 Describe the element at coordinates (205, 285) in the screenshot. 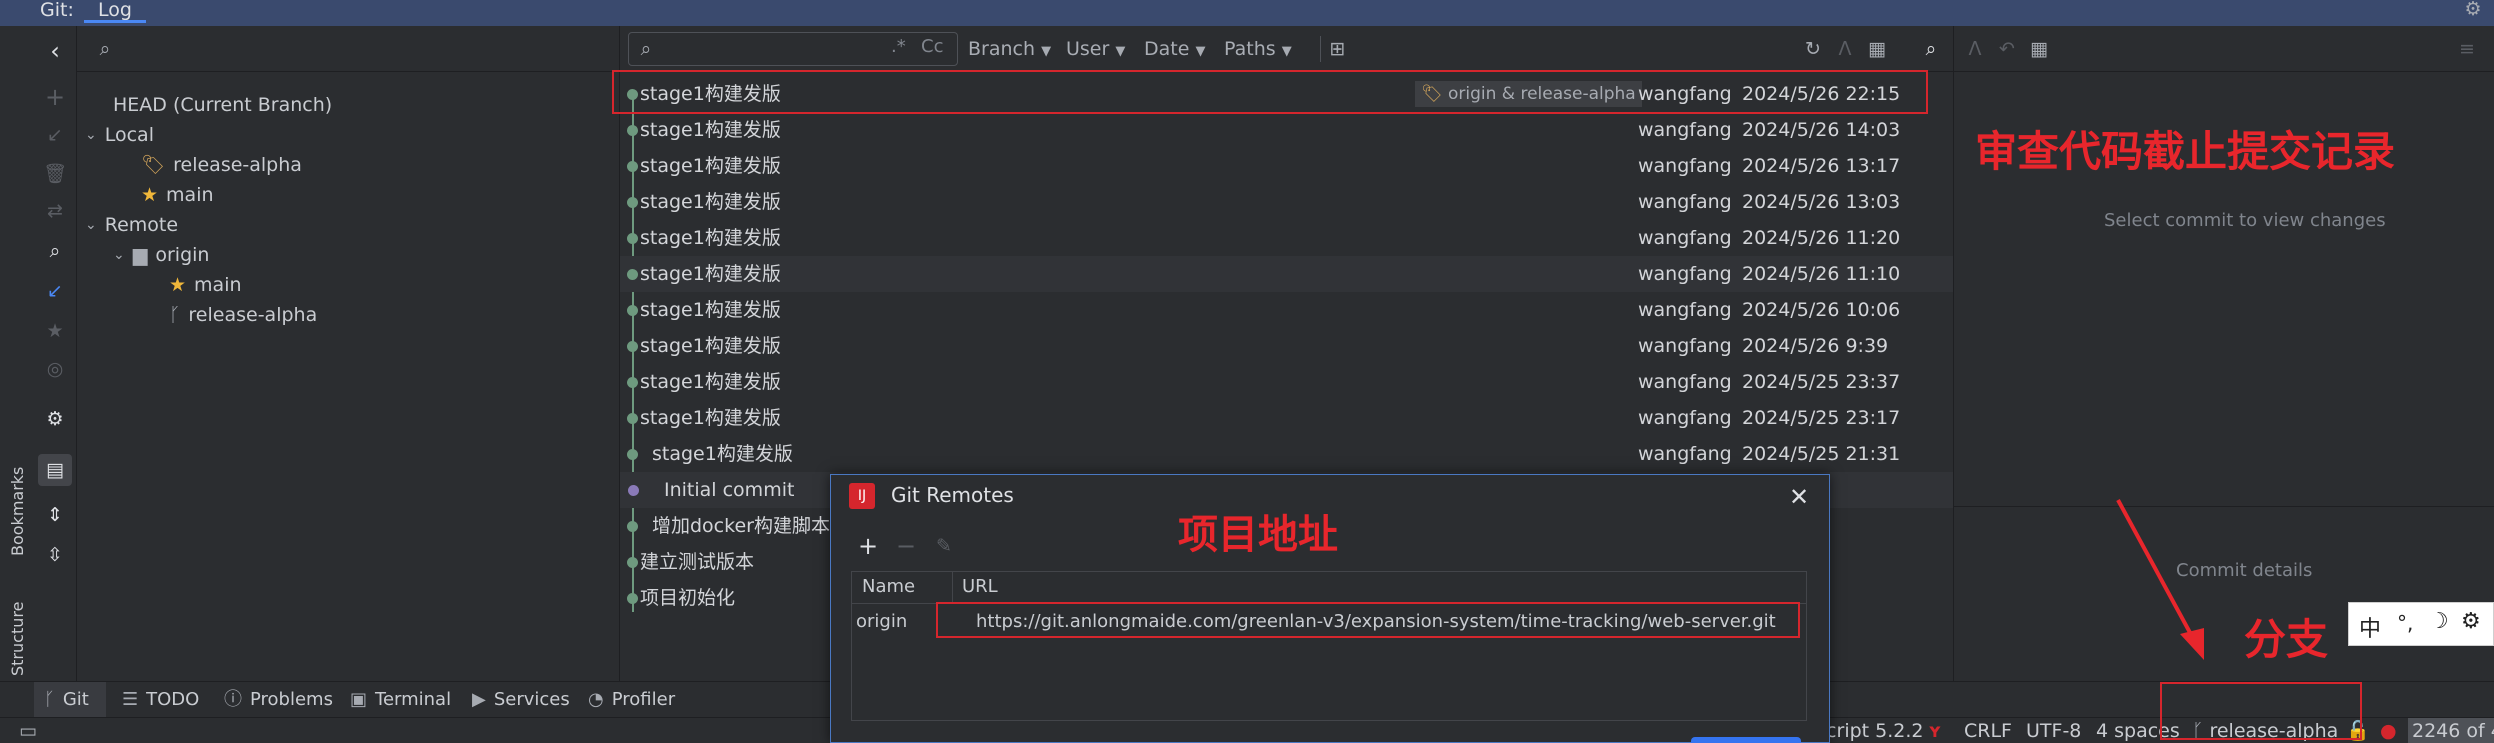

I see `tree-remote-branch: ★ main` at that location.